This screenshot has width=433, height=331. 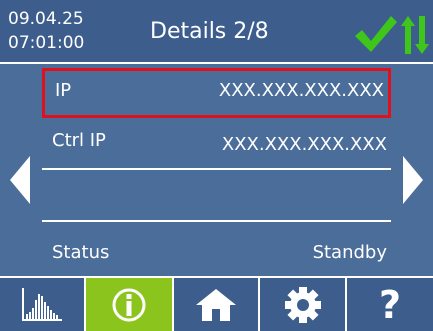 I want to click on info-button, so click(x=130, y=304).